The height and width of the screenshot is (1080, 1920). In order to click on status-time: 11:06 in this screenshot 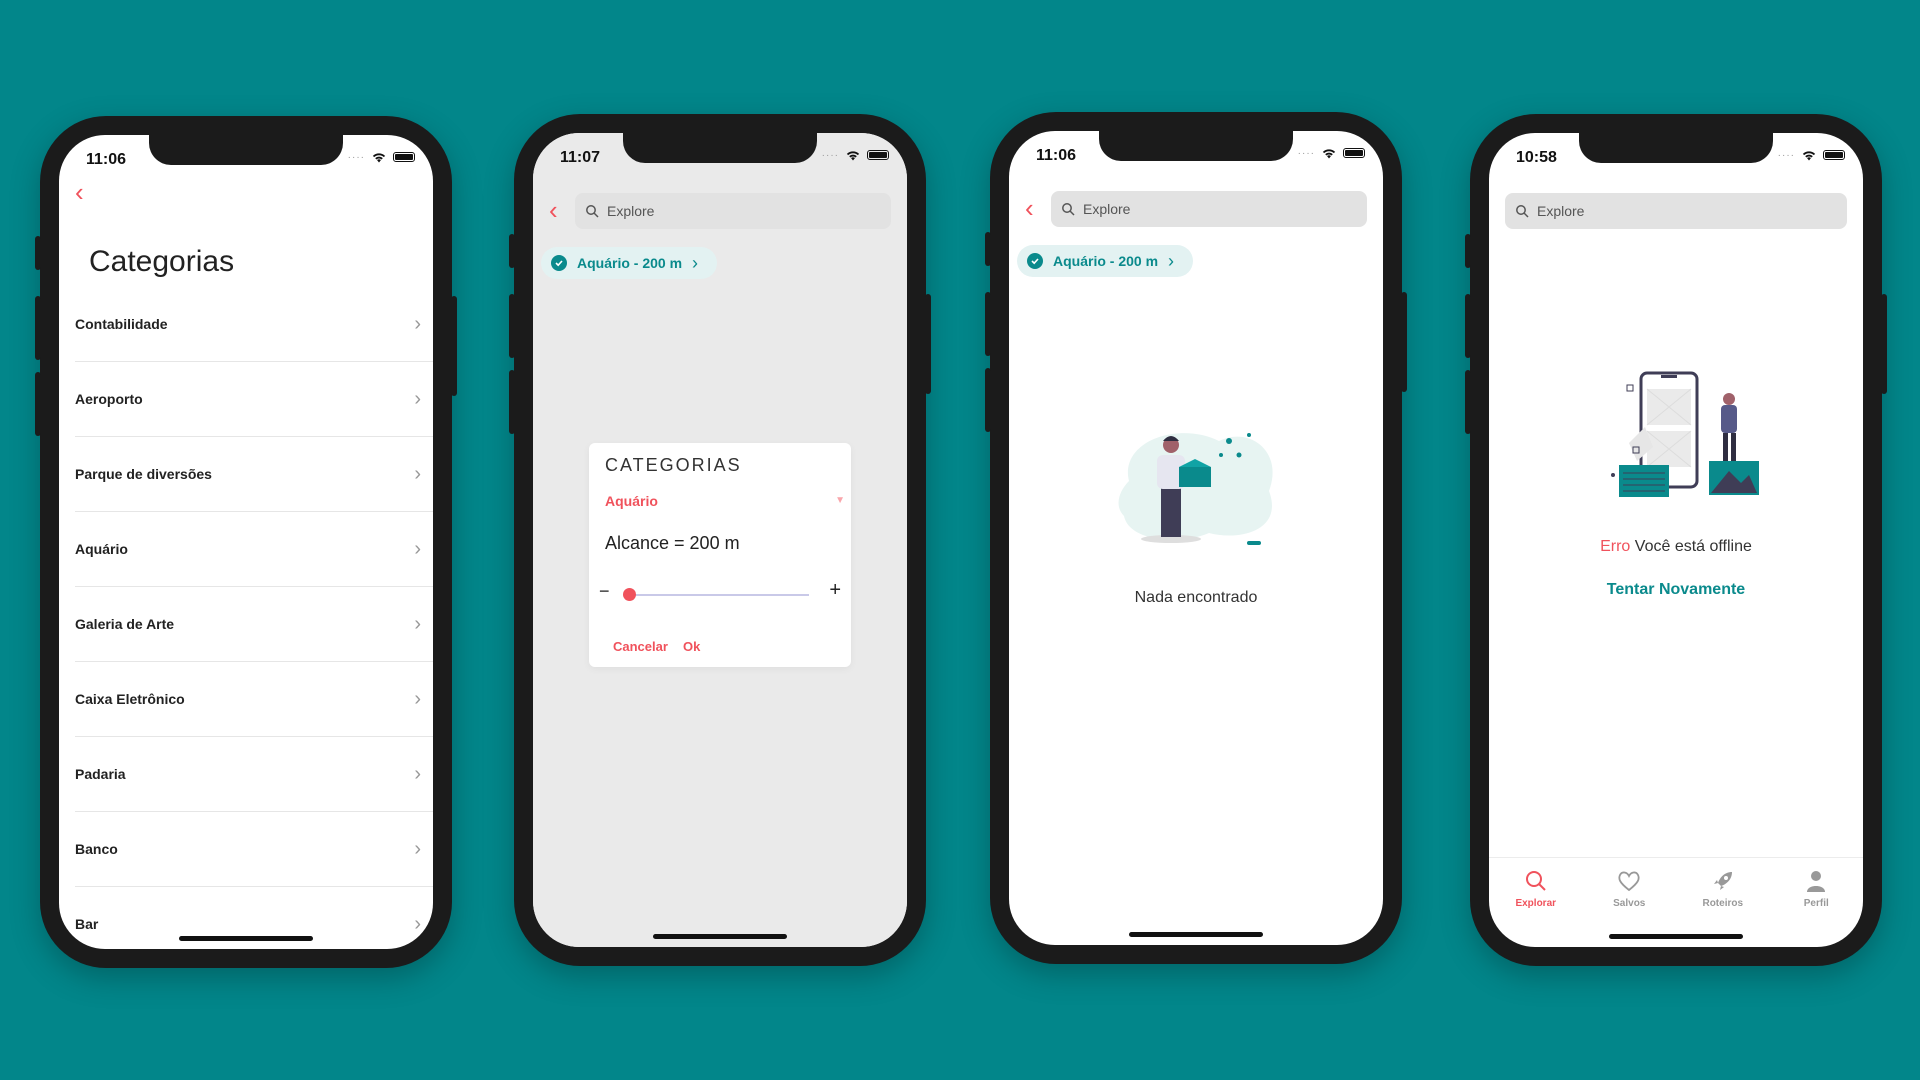, I will do `click(1056, 155)`.